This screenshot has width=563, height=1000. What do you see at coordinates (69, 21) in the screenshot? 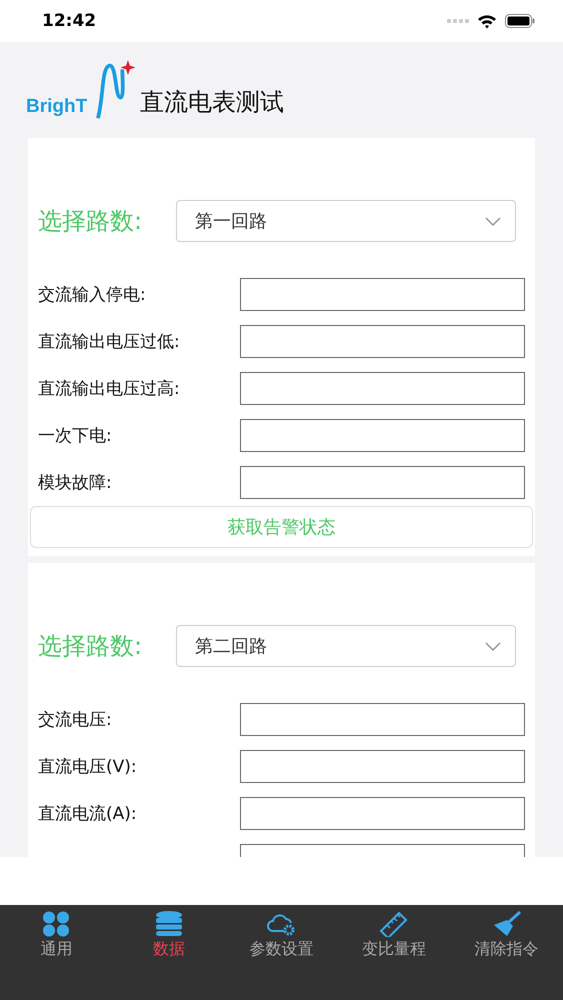
I see `status-time: 12:42` at bounding box center [69, 21].